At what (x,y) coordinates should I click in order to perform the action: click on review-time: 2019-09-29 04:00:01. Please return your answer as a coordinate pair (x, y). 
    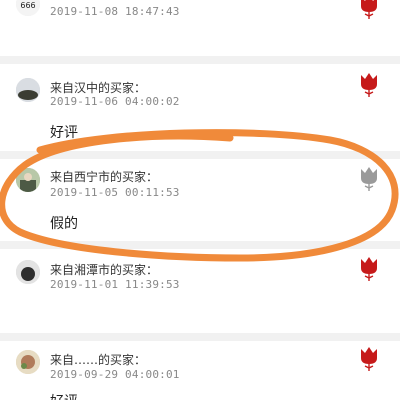
    Looking at the image, I should click on (115, 374).